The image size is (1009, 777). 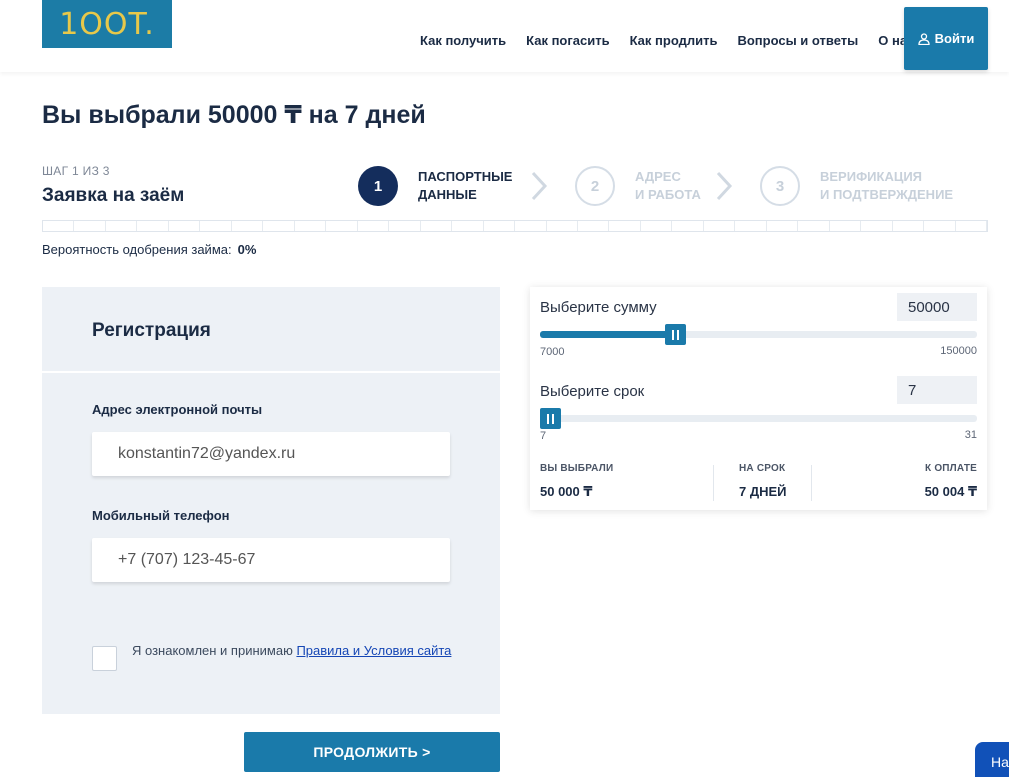 I want to click on step-passport: 1 ПАСПОРТНЫЕ ДАННЫЕ, so click(x=435, y=186).